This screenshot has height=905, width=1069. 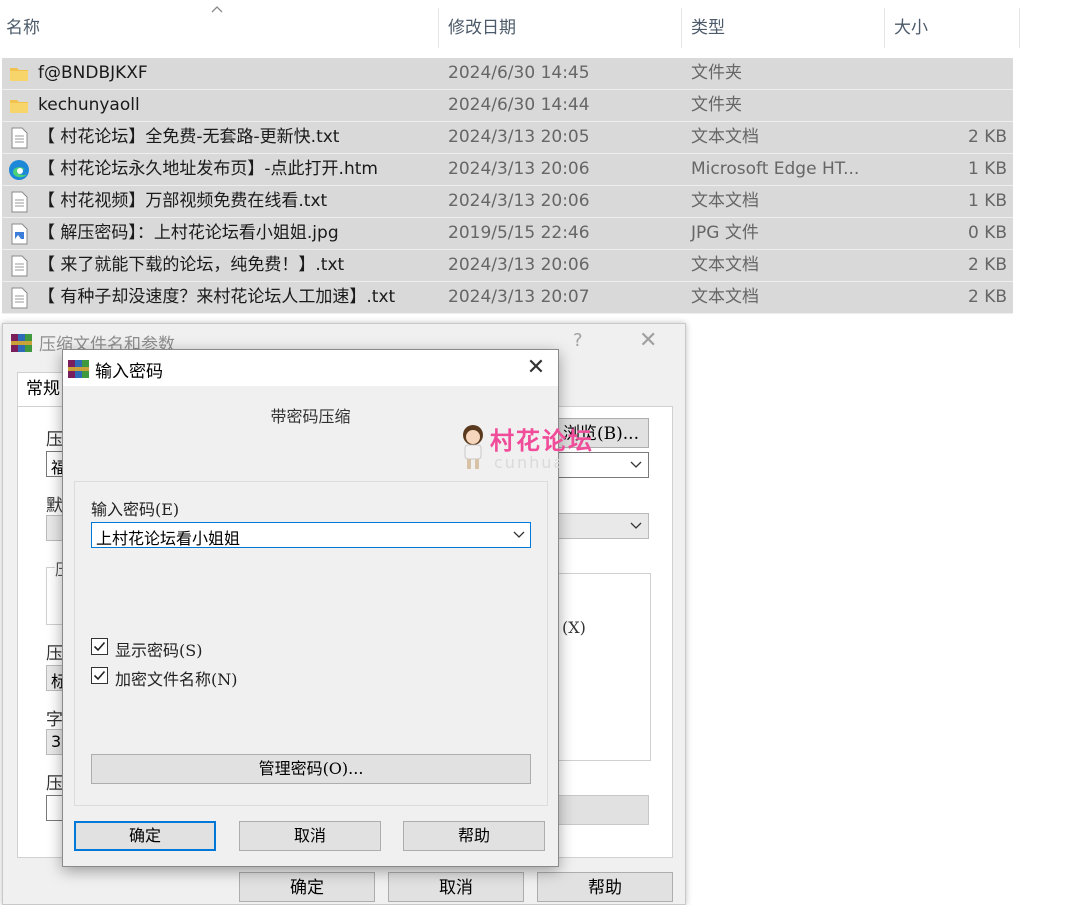 I want to click on column-header-size: 大小, so click(x=953, y=25).